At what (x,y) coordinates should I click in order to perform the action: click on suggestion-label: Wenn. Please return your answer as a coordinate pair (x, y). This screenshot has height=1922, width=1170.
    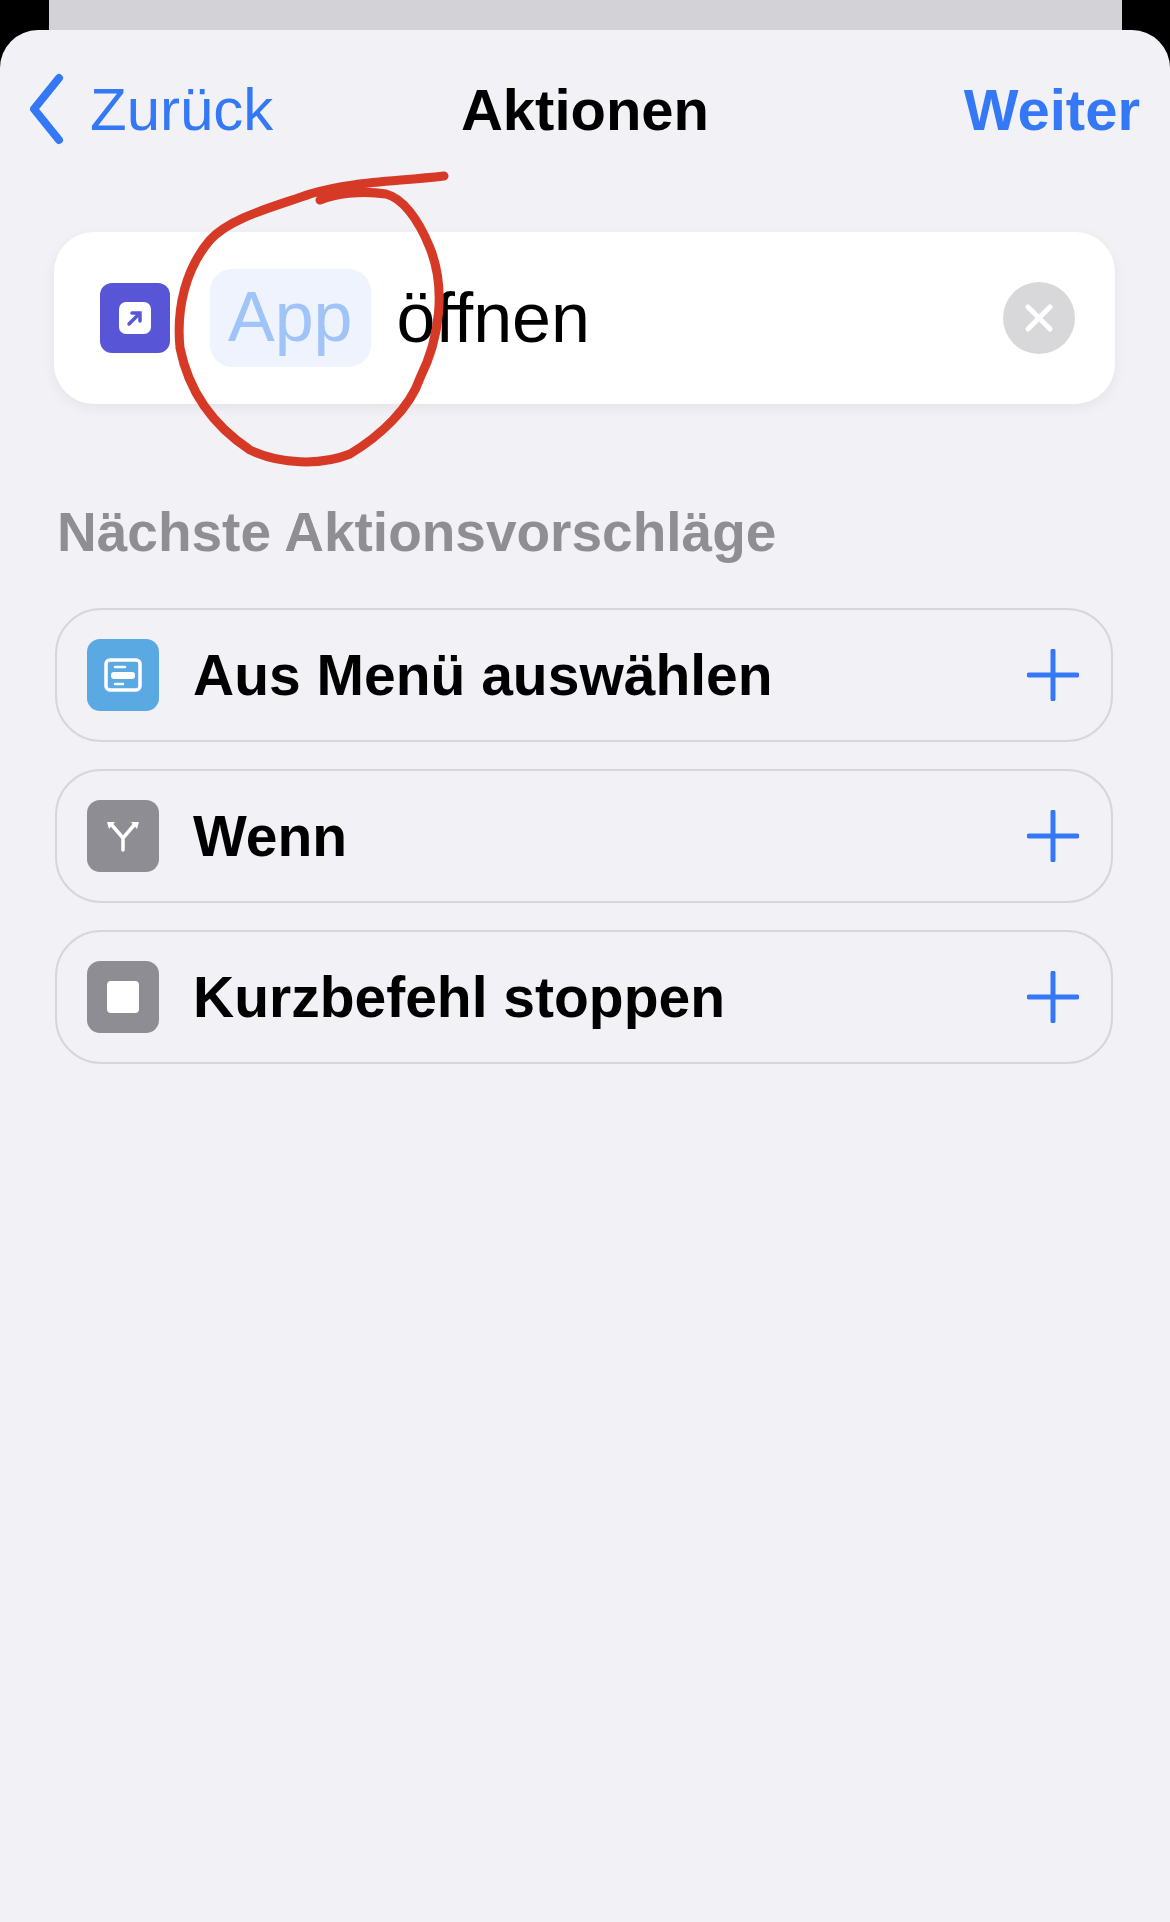
    Looking at the image, I should click on (270, 836).